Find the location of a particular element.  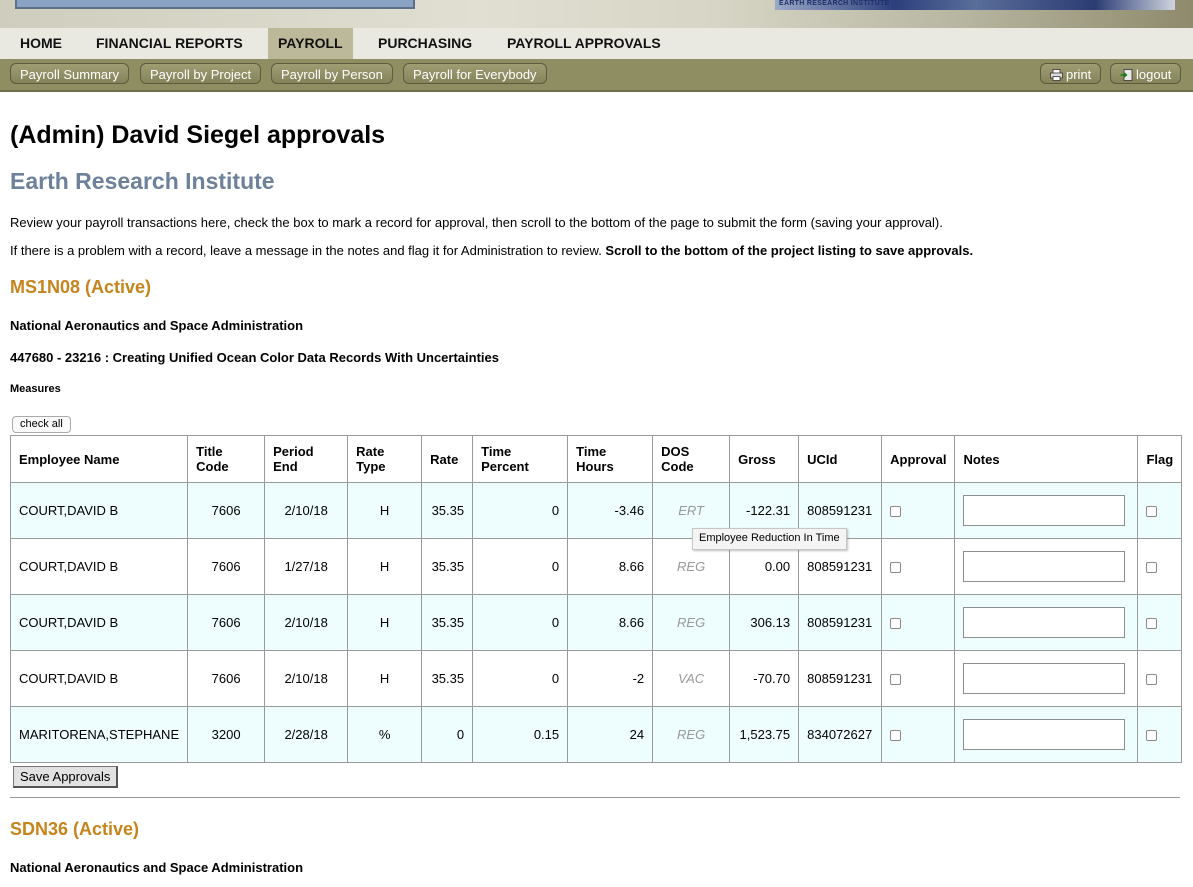

logout-label: logout is located at coordinates (1154, 74).